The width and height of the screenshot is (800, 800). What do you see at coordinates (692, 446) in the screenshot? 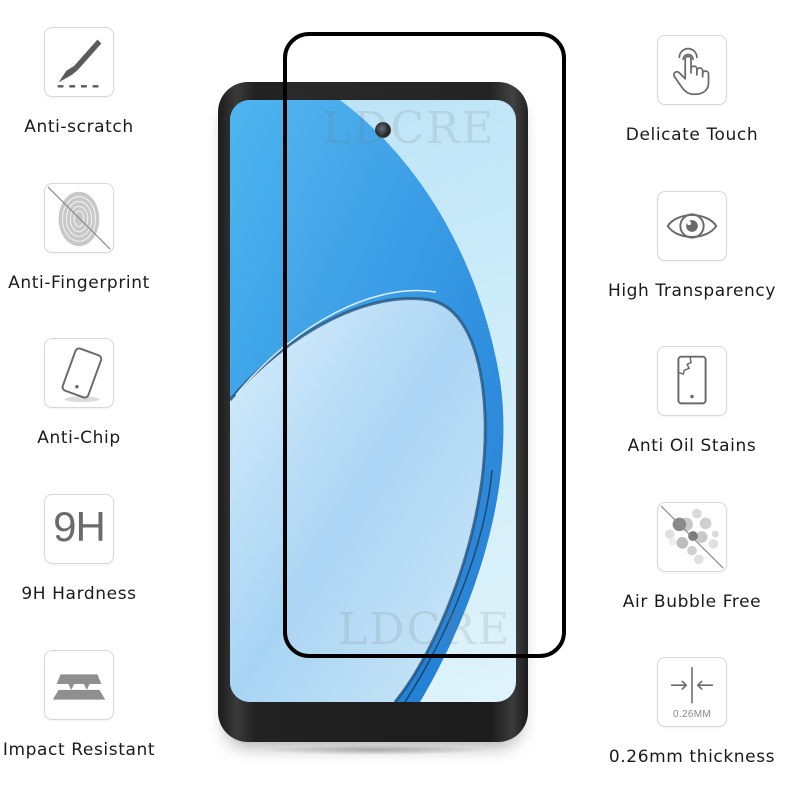
I see `feature-label: Anti Oil Stains` at bounding box center [692, 446].